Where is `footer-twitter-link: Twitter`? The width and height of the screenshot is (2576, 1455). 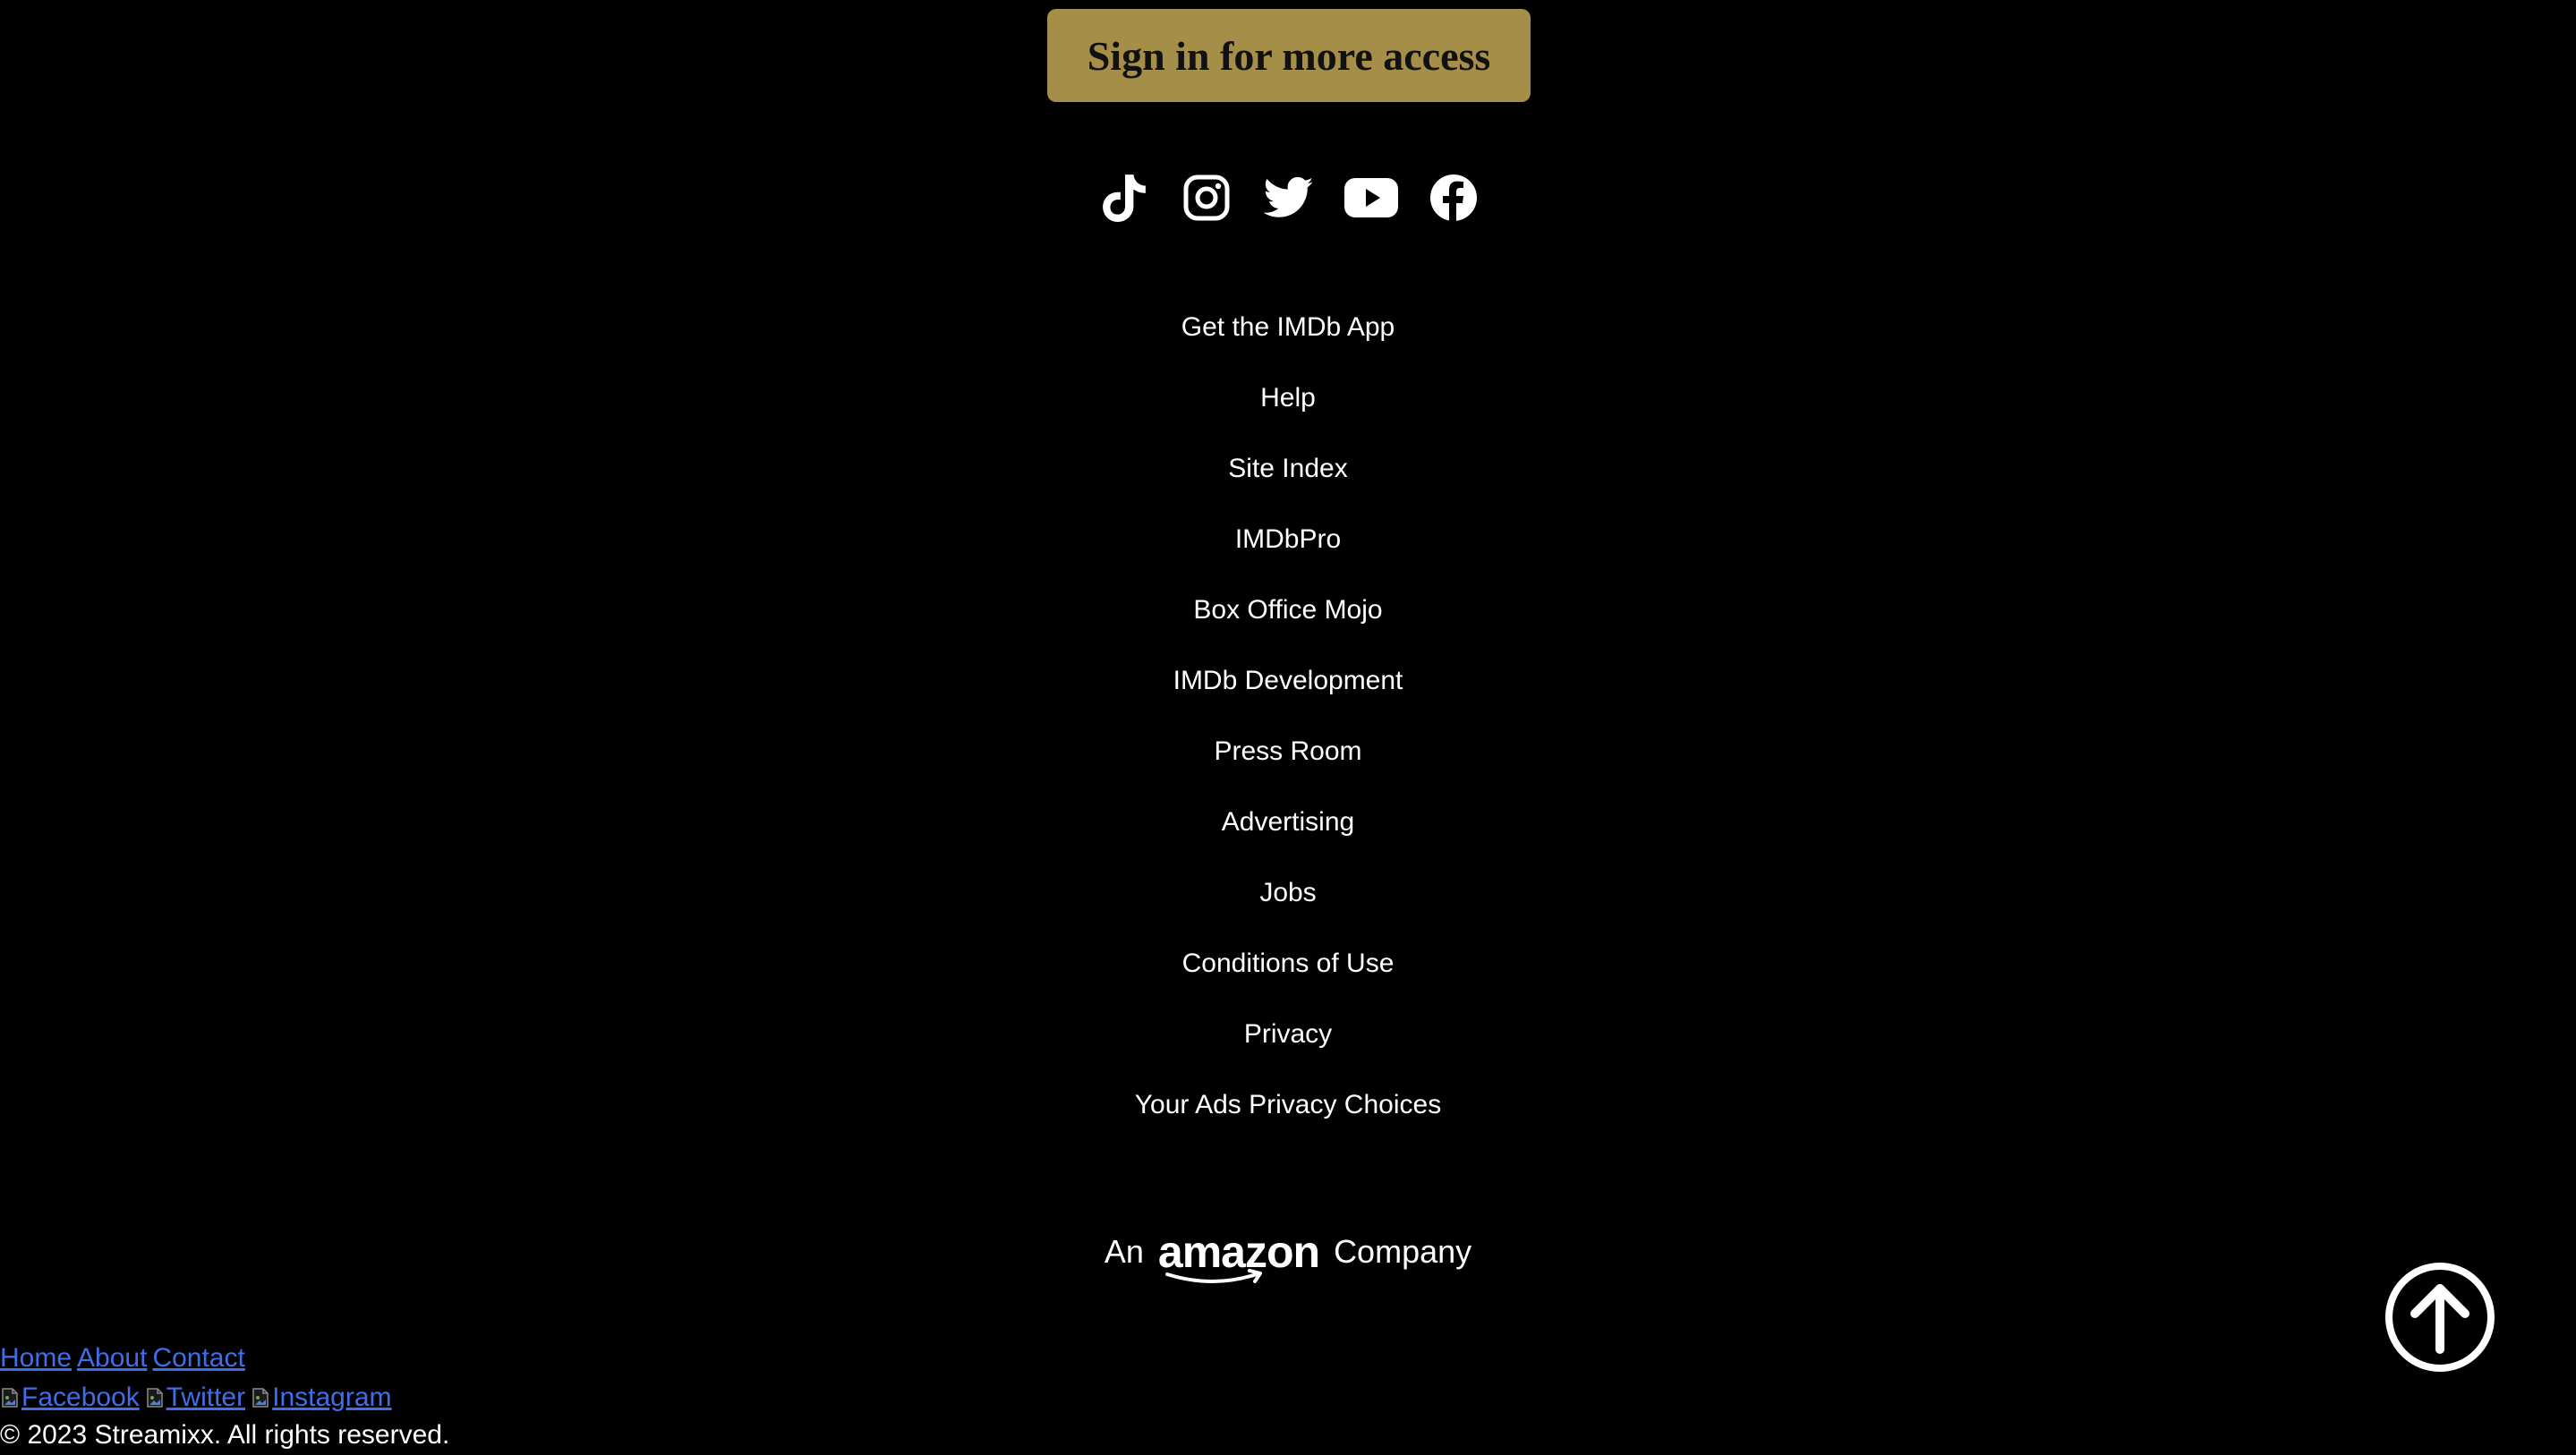 footer-twitter-link: Twitter is located at coordinates (195, 1397).